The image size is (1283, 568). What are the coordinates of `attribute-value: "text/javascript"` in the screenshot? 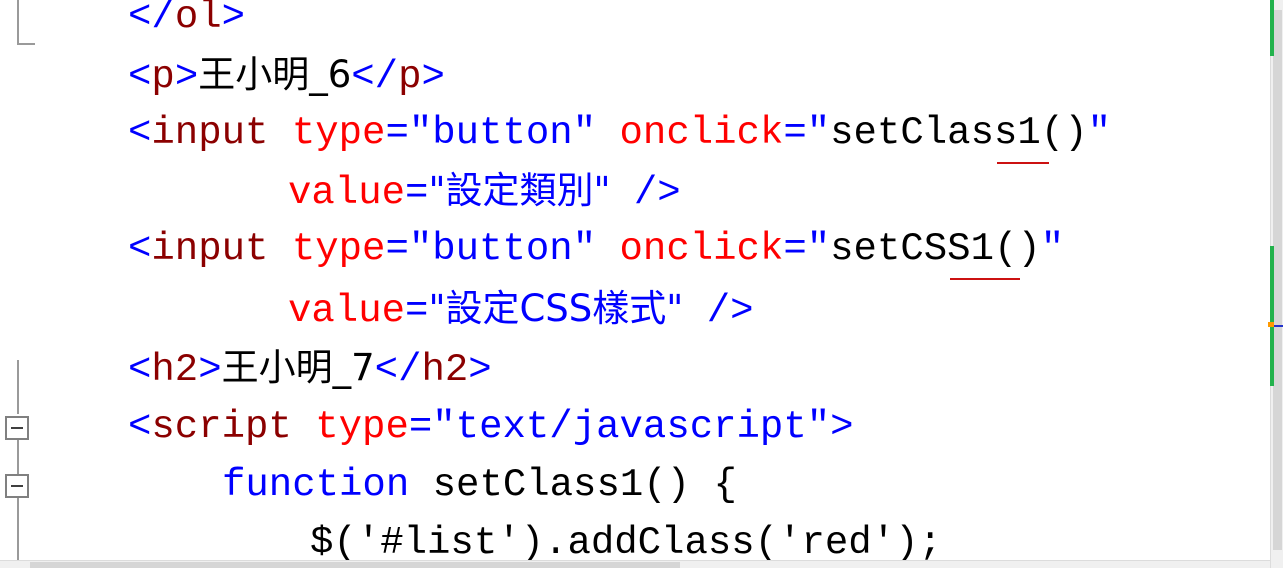 It's located at (631, 427).